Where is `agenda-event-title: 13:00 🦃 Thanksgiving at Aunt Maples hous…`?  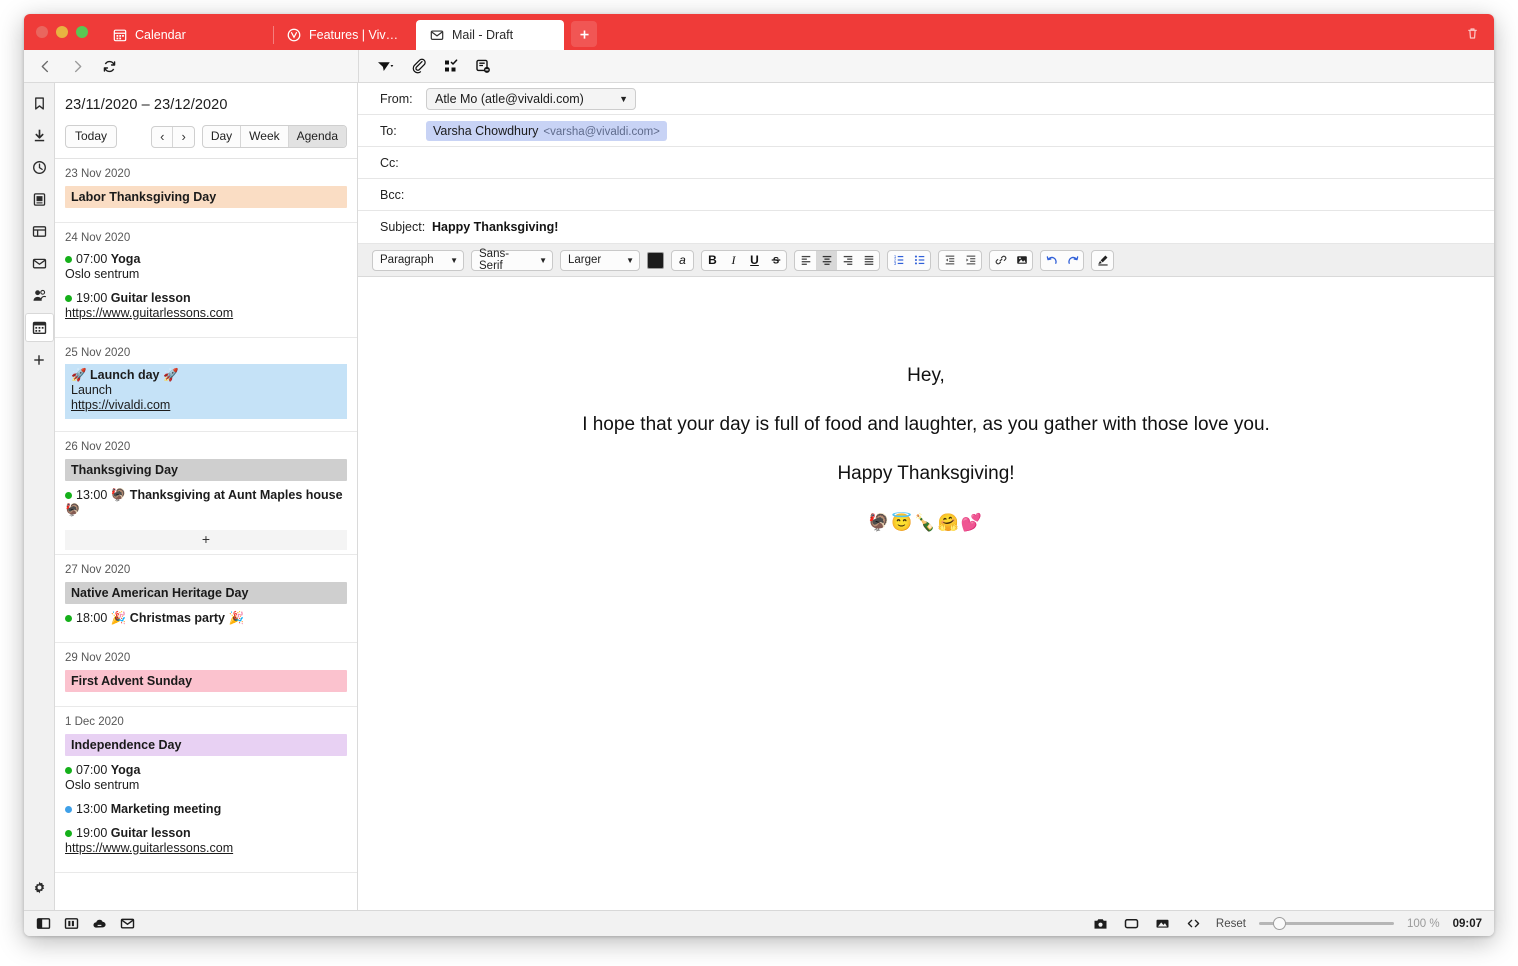
agenda-event-title: 13:00 🦃 Thanksgiving at Aunt Maples hous… is located at coordinates (206, 503).